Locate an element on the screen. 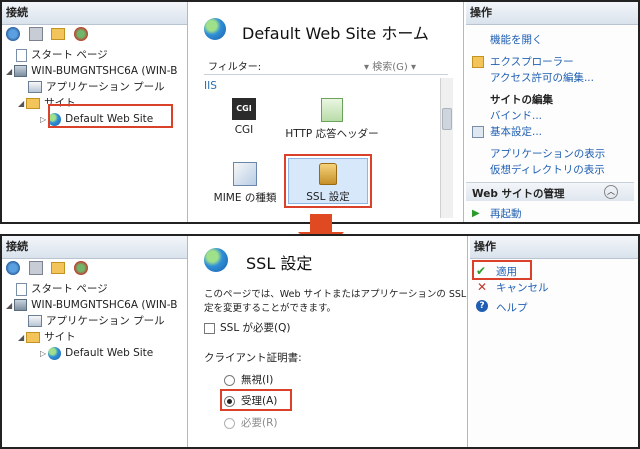 The height and width of the screenshot is (449, 640). tree-item-sites: ◢ サイト is located at coordinates (47, 337).